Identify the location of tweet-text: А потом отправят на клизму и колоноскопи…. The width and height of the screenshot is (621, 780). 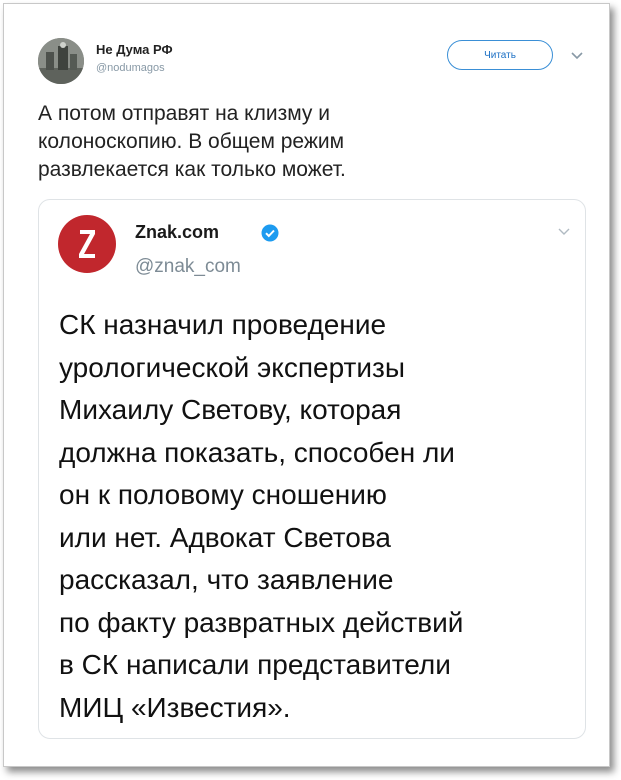
(192, 141).